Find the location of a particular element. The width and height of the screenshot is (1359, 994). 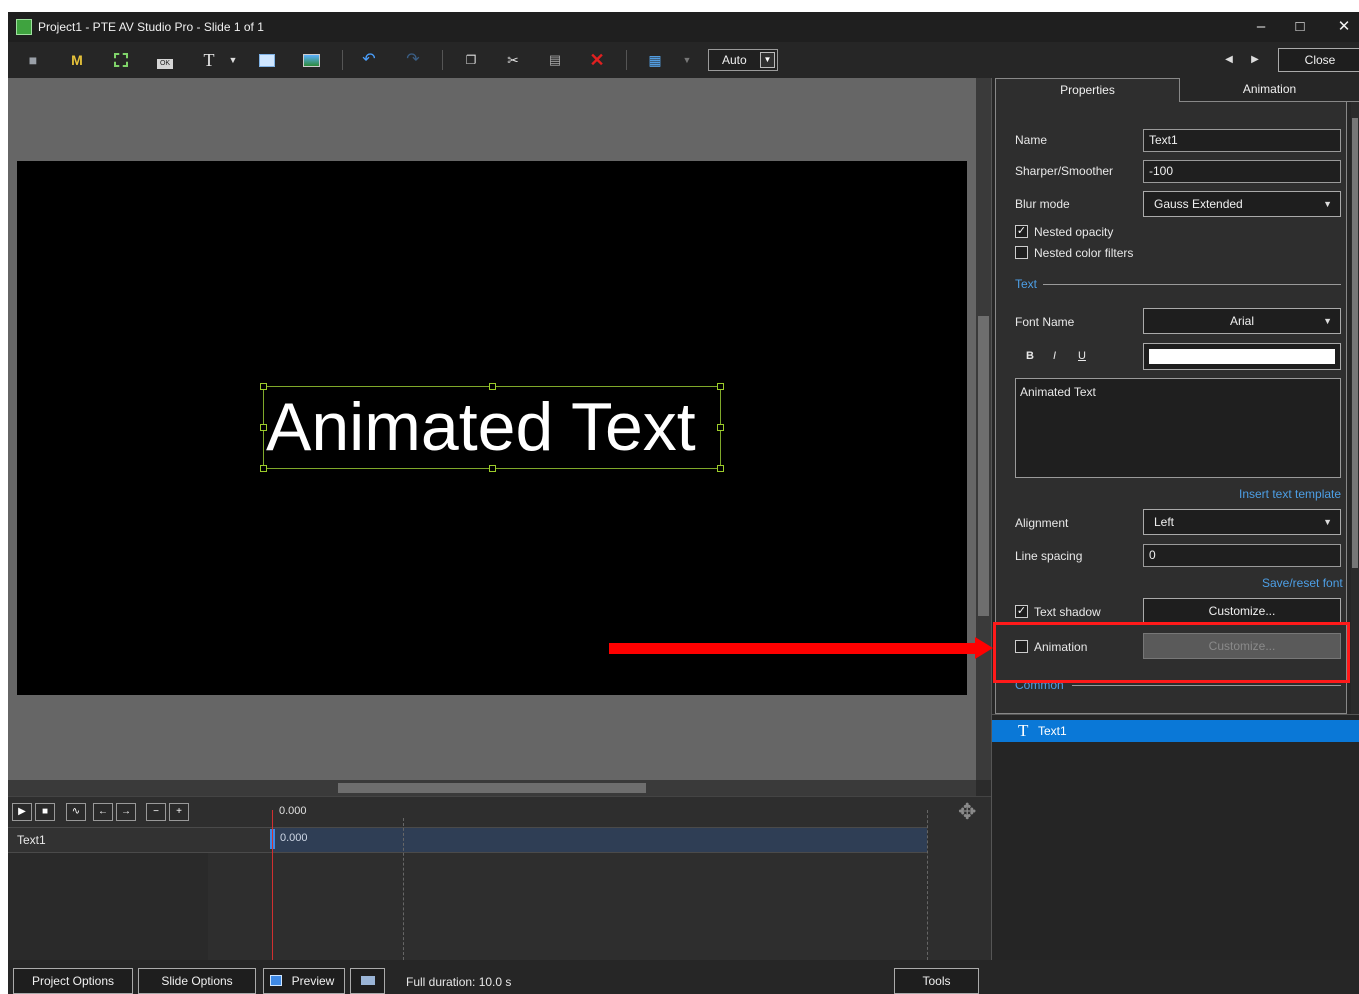

preview-button: Preview is located at coordinates (304, 981).